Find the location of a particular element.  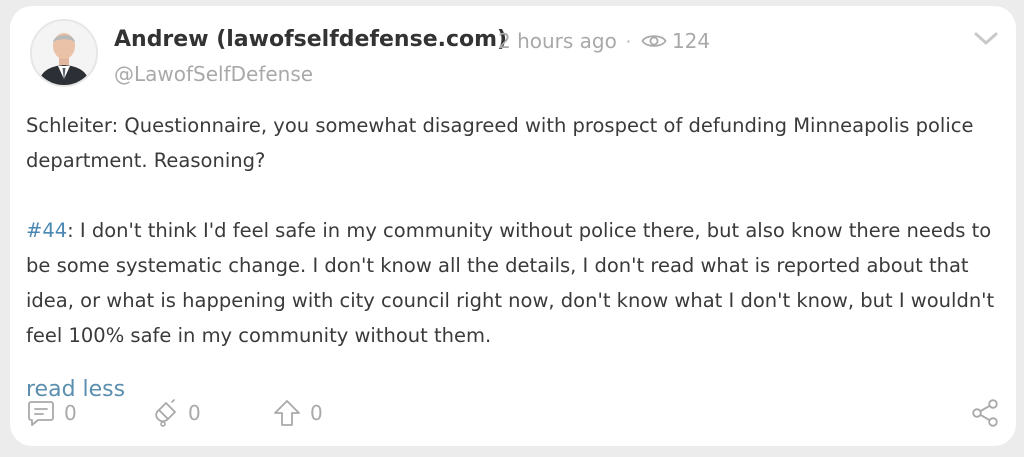

tip-button: 0 is located at coordinates (175, 413).